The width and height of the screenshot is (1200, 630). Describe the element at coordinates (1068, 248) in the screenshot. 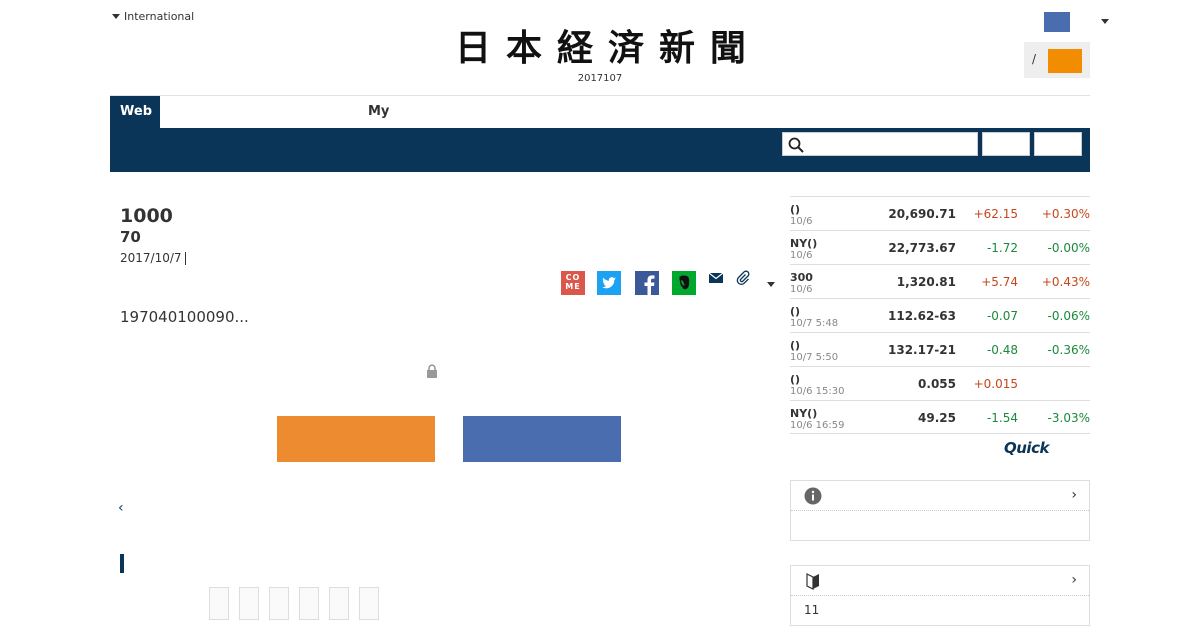

I see `market-change-percent: -0.00%` at that location.